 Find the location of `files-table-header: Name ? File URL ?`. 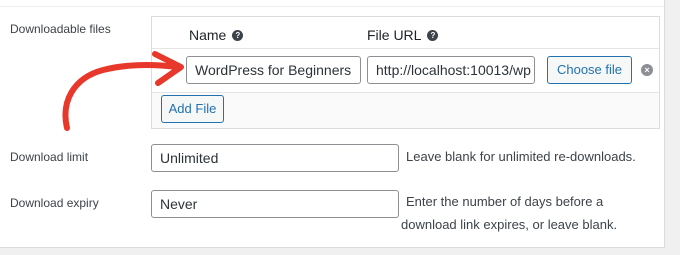

files-table-header: Name ? File URL ? is located at coordinates (405, 33).